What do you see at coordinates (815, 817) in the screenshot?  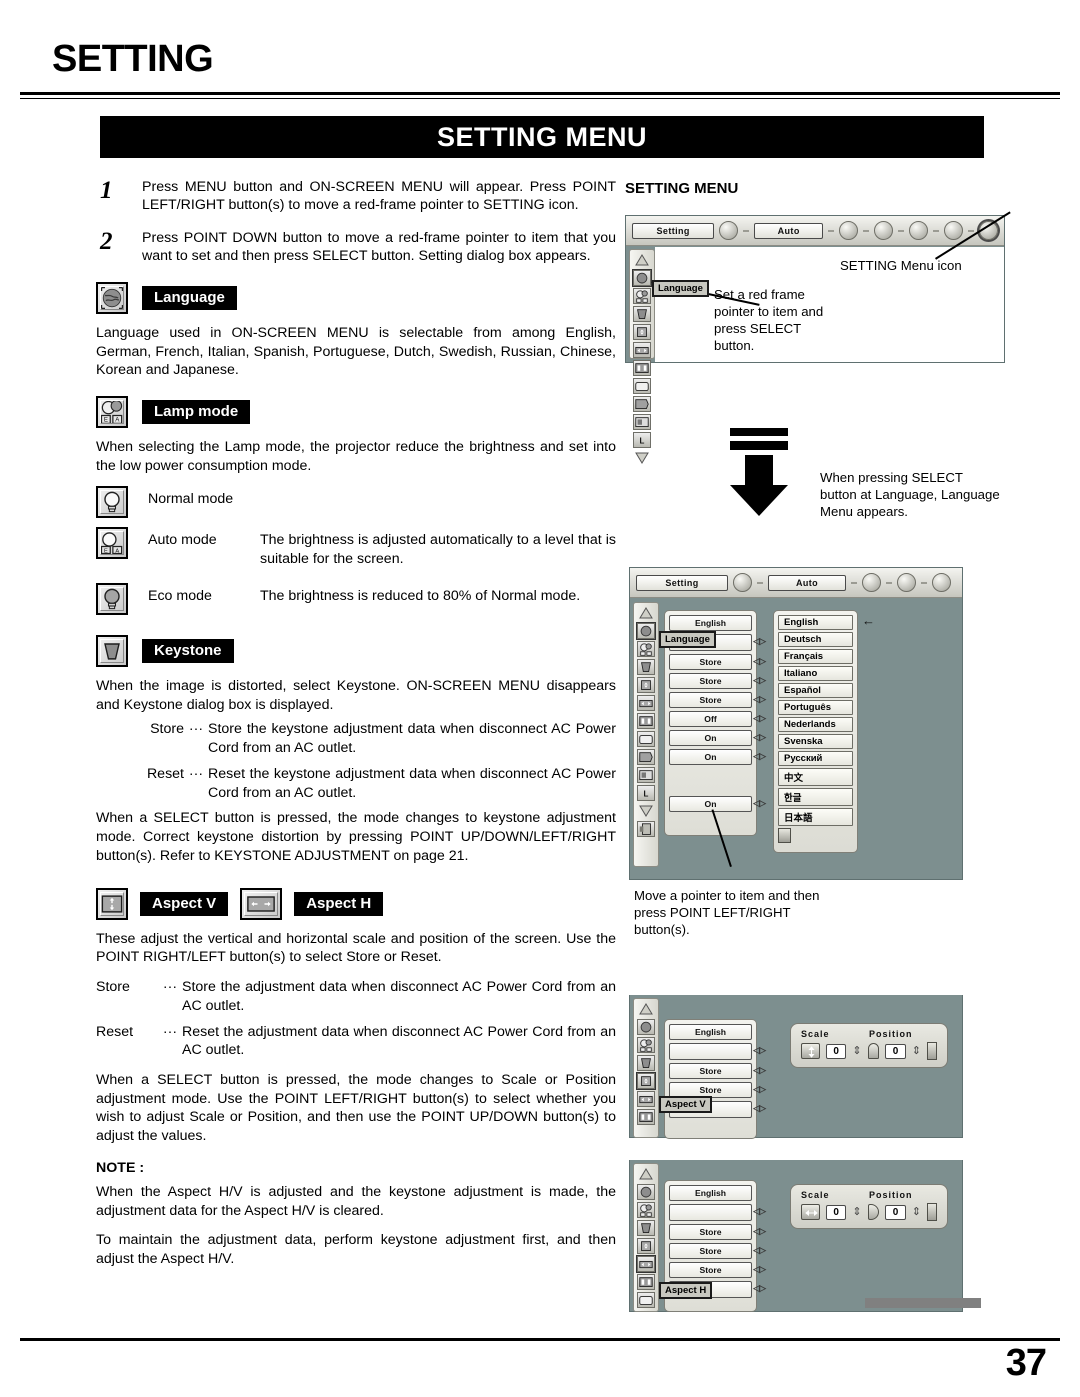 I see `language-option-japanese: 日本語` at bounding box center [815, 817].